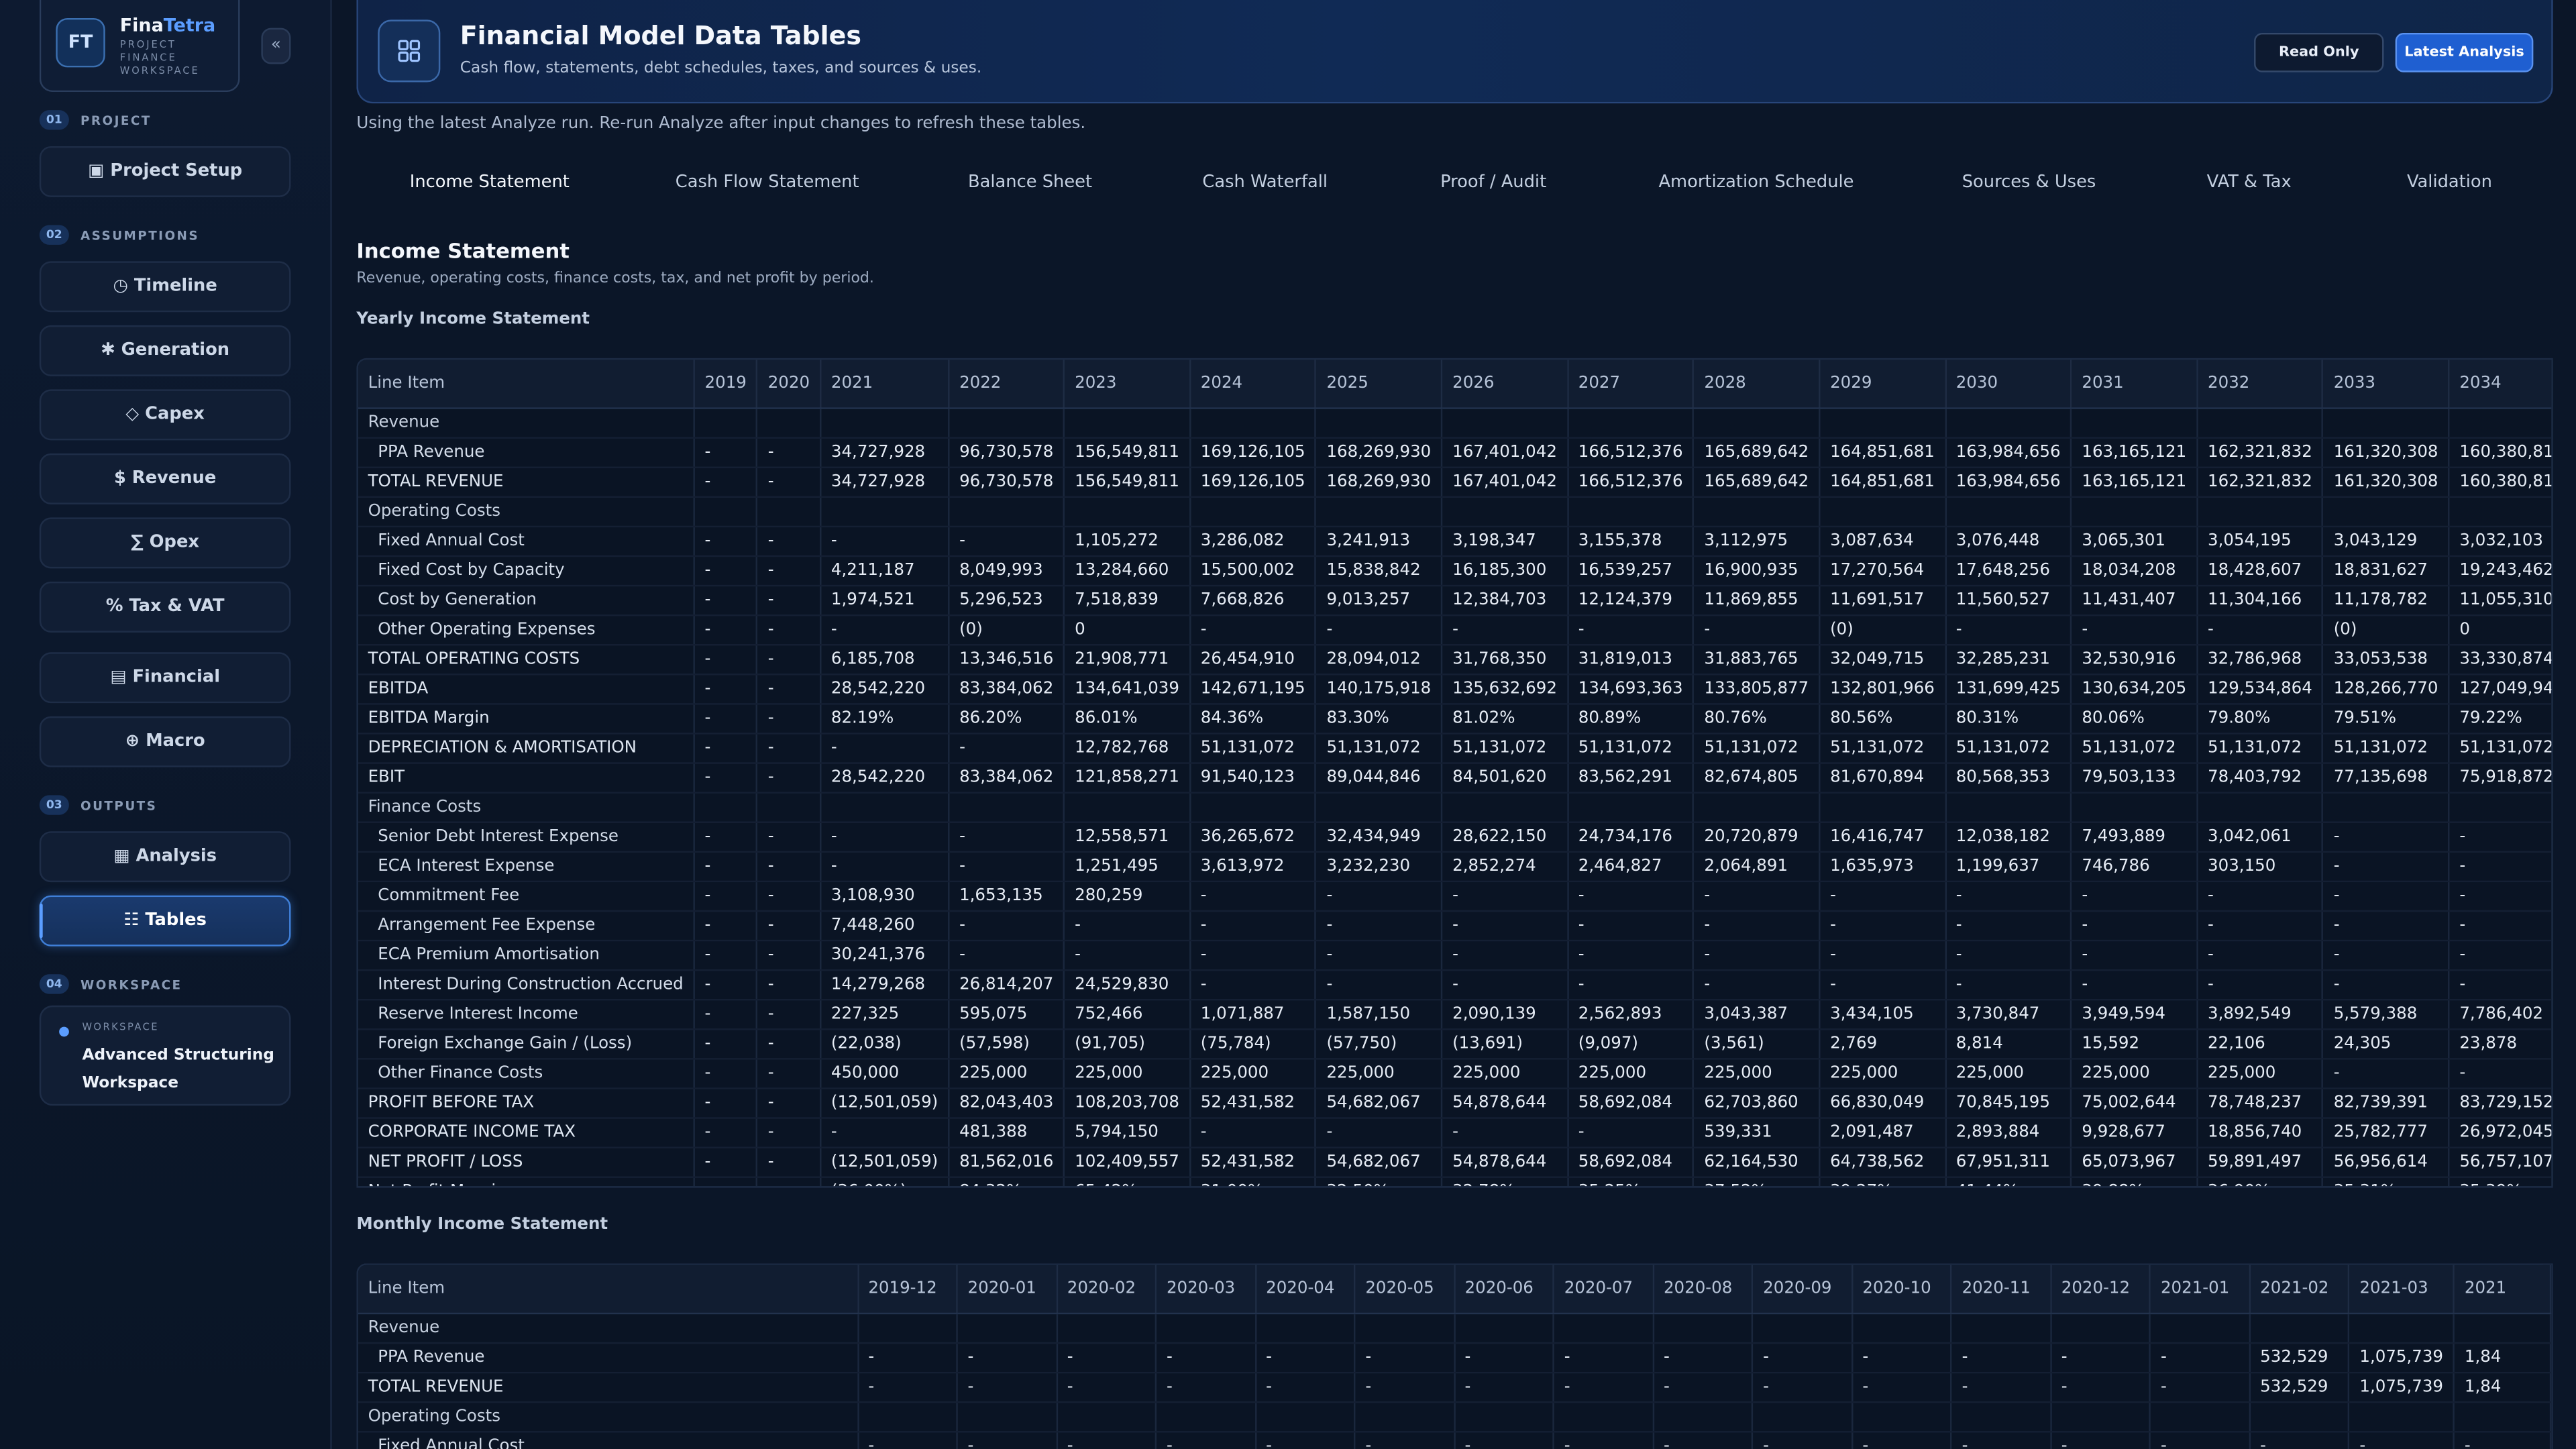 Image resolution: width=2576 pixels, height=1449 pixels. What do you see at coordinates (1603, 1290) in the screenshot?
I see `column-header-period: 2020-07` at bounding box center [1603, 1290].